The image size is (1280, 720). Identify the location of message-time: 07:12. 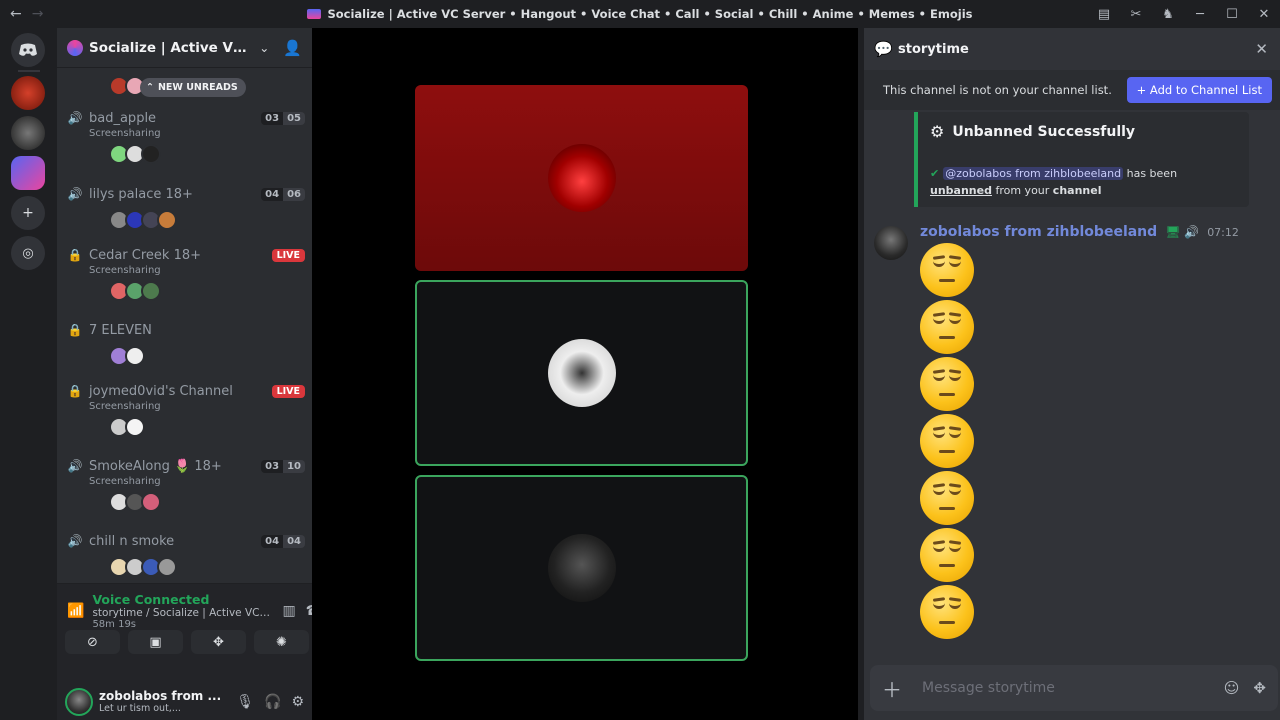
(1223, 232).